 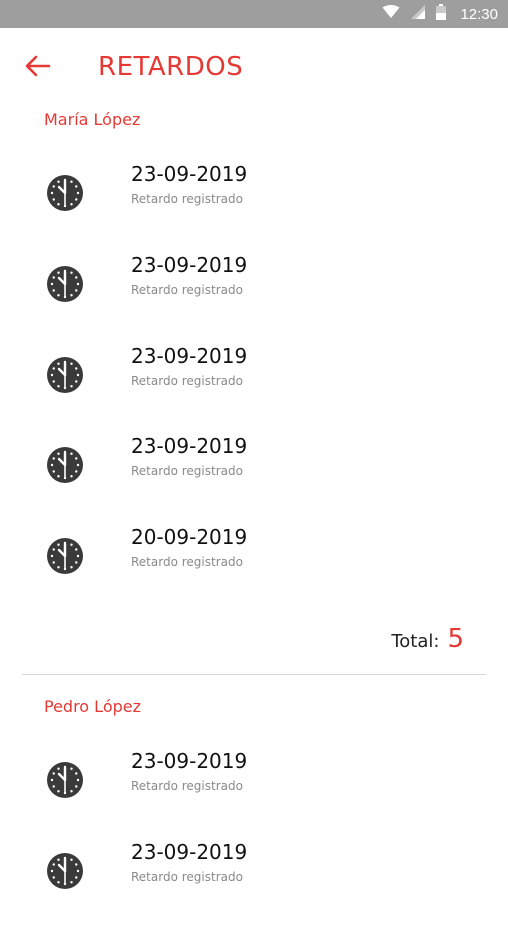 What do you see at coordinates (415, 641) in the screenshot?
I see `total-label: Total:` at bounding box center [415, 641].